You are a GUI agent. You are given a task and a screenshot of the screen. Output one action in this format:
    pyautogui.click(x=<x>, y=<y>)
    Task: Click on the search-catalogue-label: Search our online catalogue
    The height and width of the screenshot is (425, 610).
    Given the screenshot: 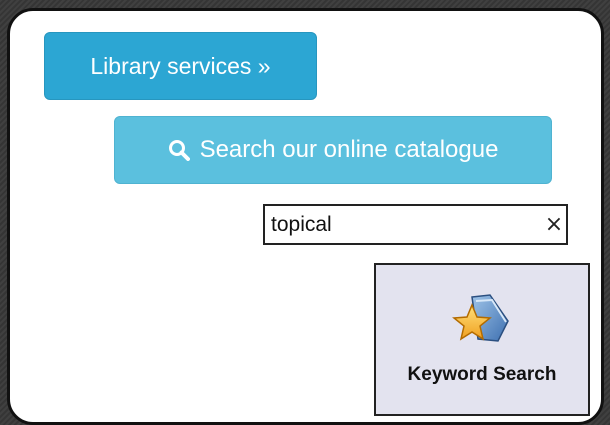 What is the action you would take?
    pyautogui.click(x=349, y=149)
    